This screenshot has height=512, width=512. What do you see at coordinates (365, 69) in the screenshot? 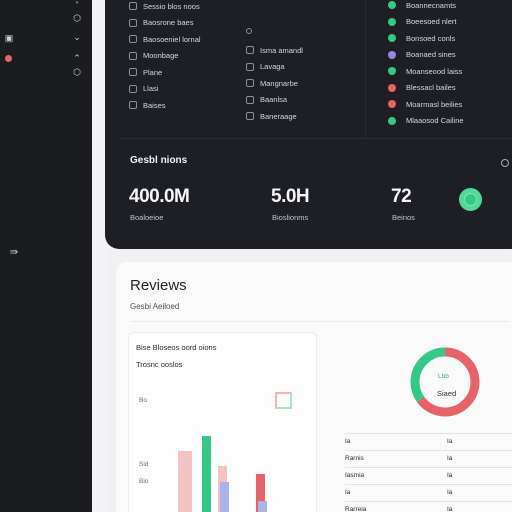
I see `column-divider` at bounding box center [365, 69].